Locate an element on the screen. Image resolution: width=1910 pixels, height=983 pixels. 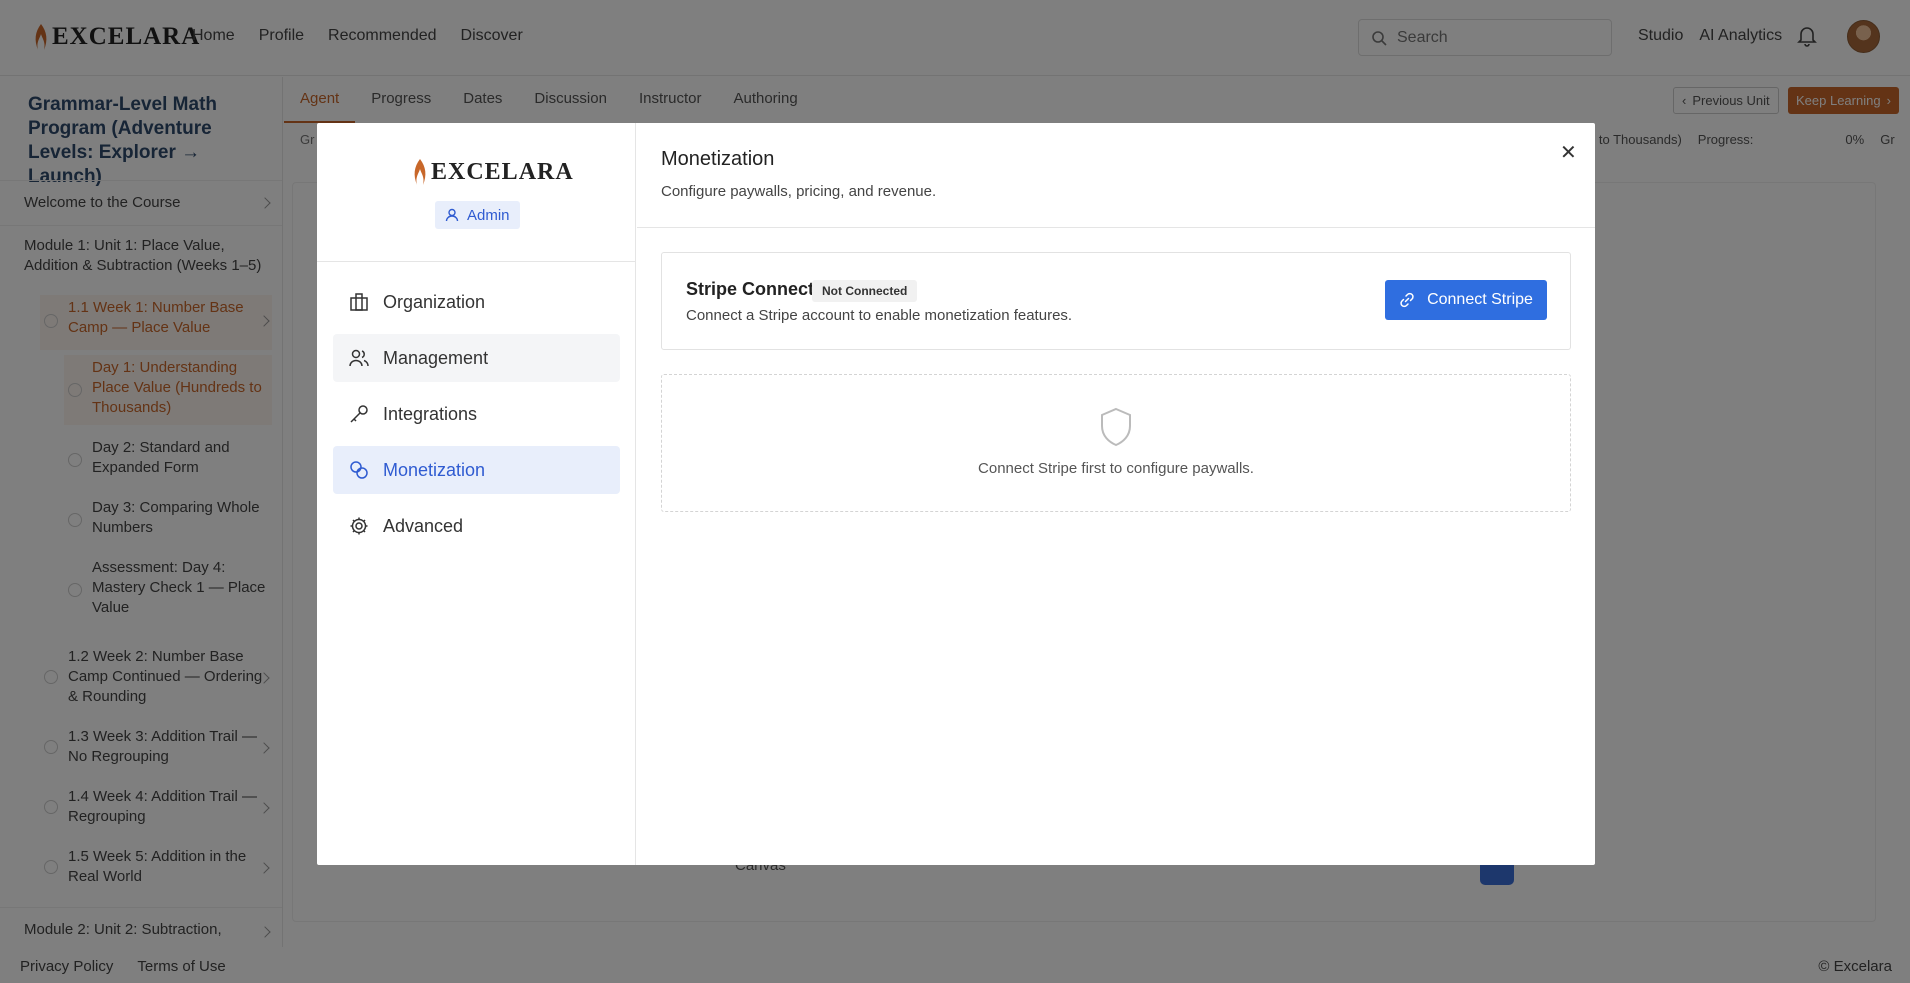
connect-stripe-button: Connect Stripe is located at coordinates (1466, 300).